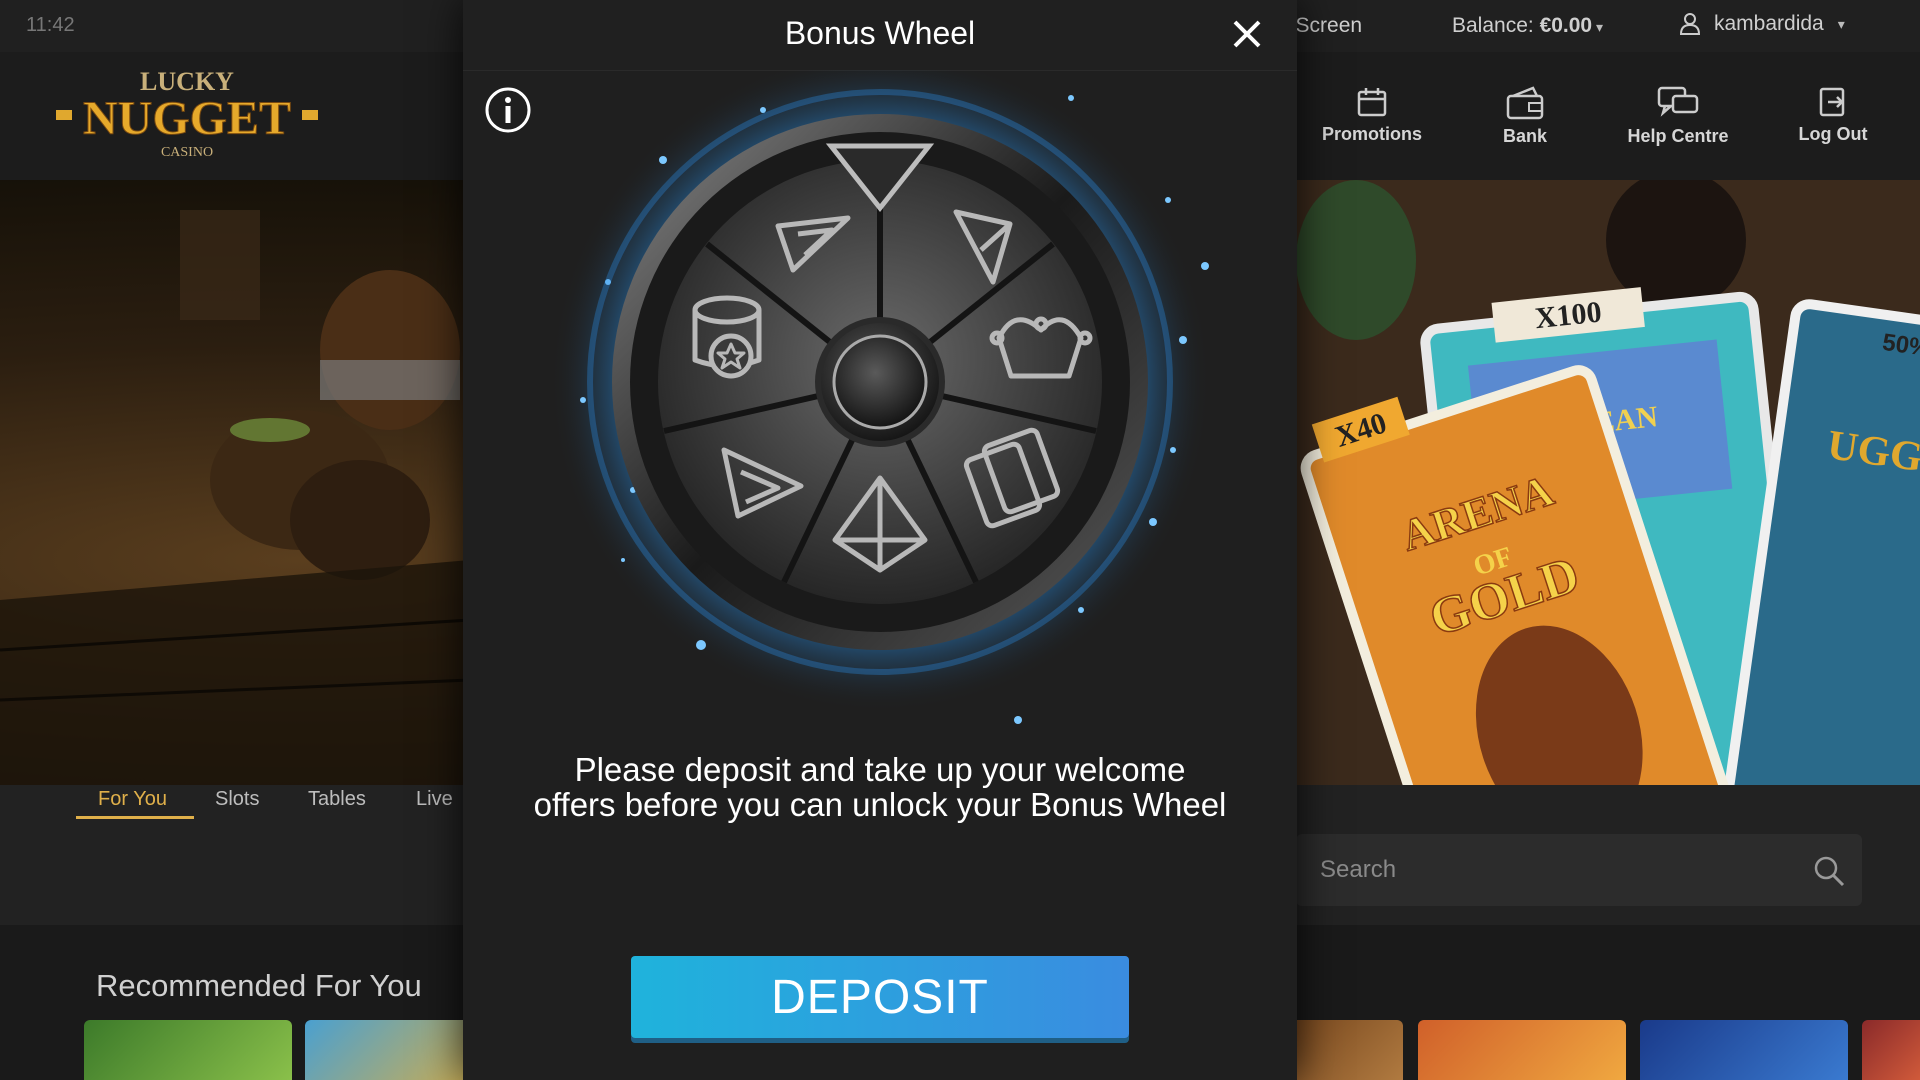  I want to click on nav-log-out: Log Out, so click(1833, 115).